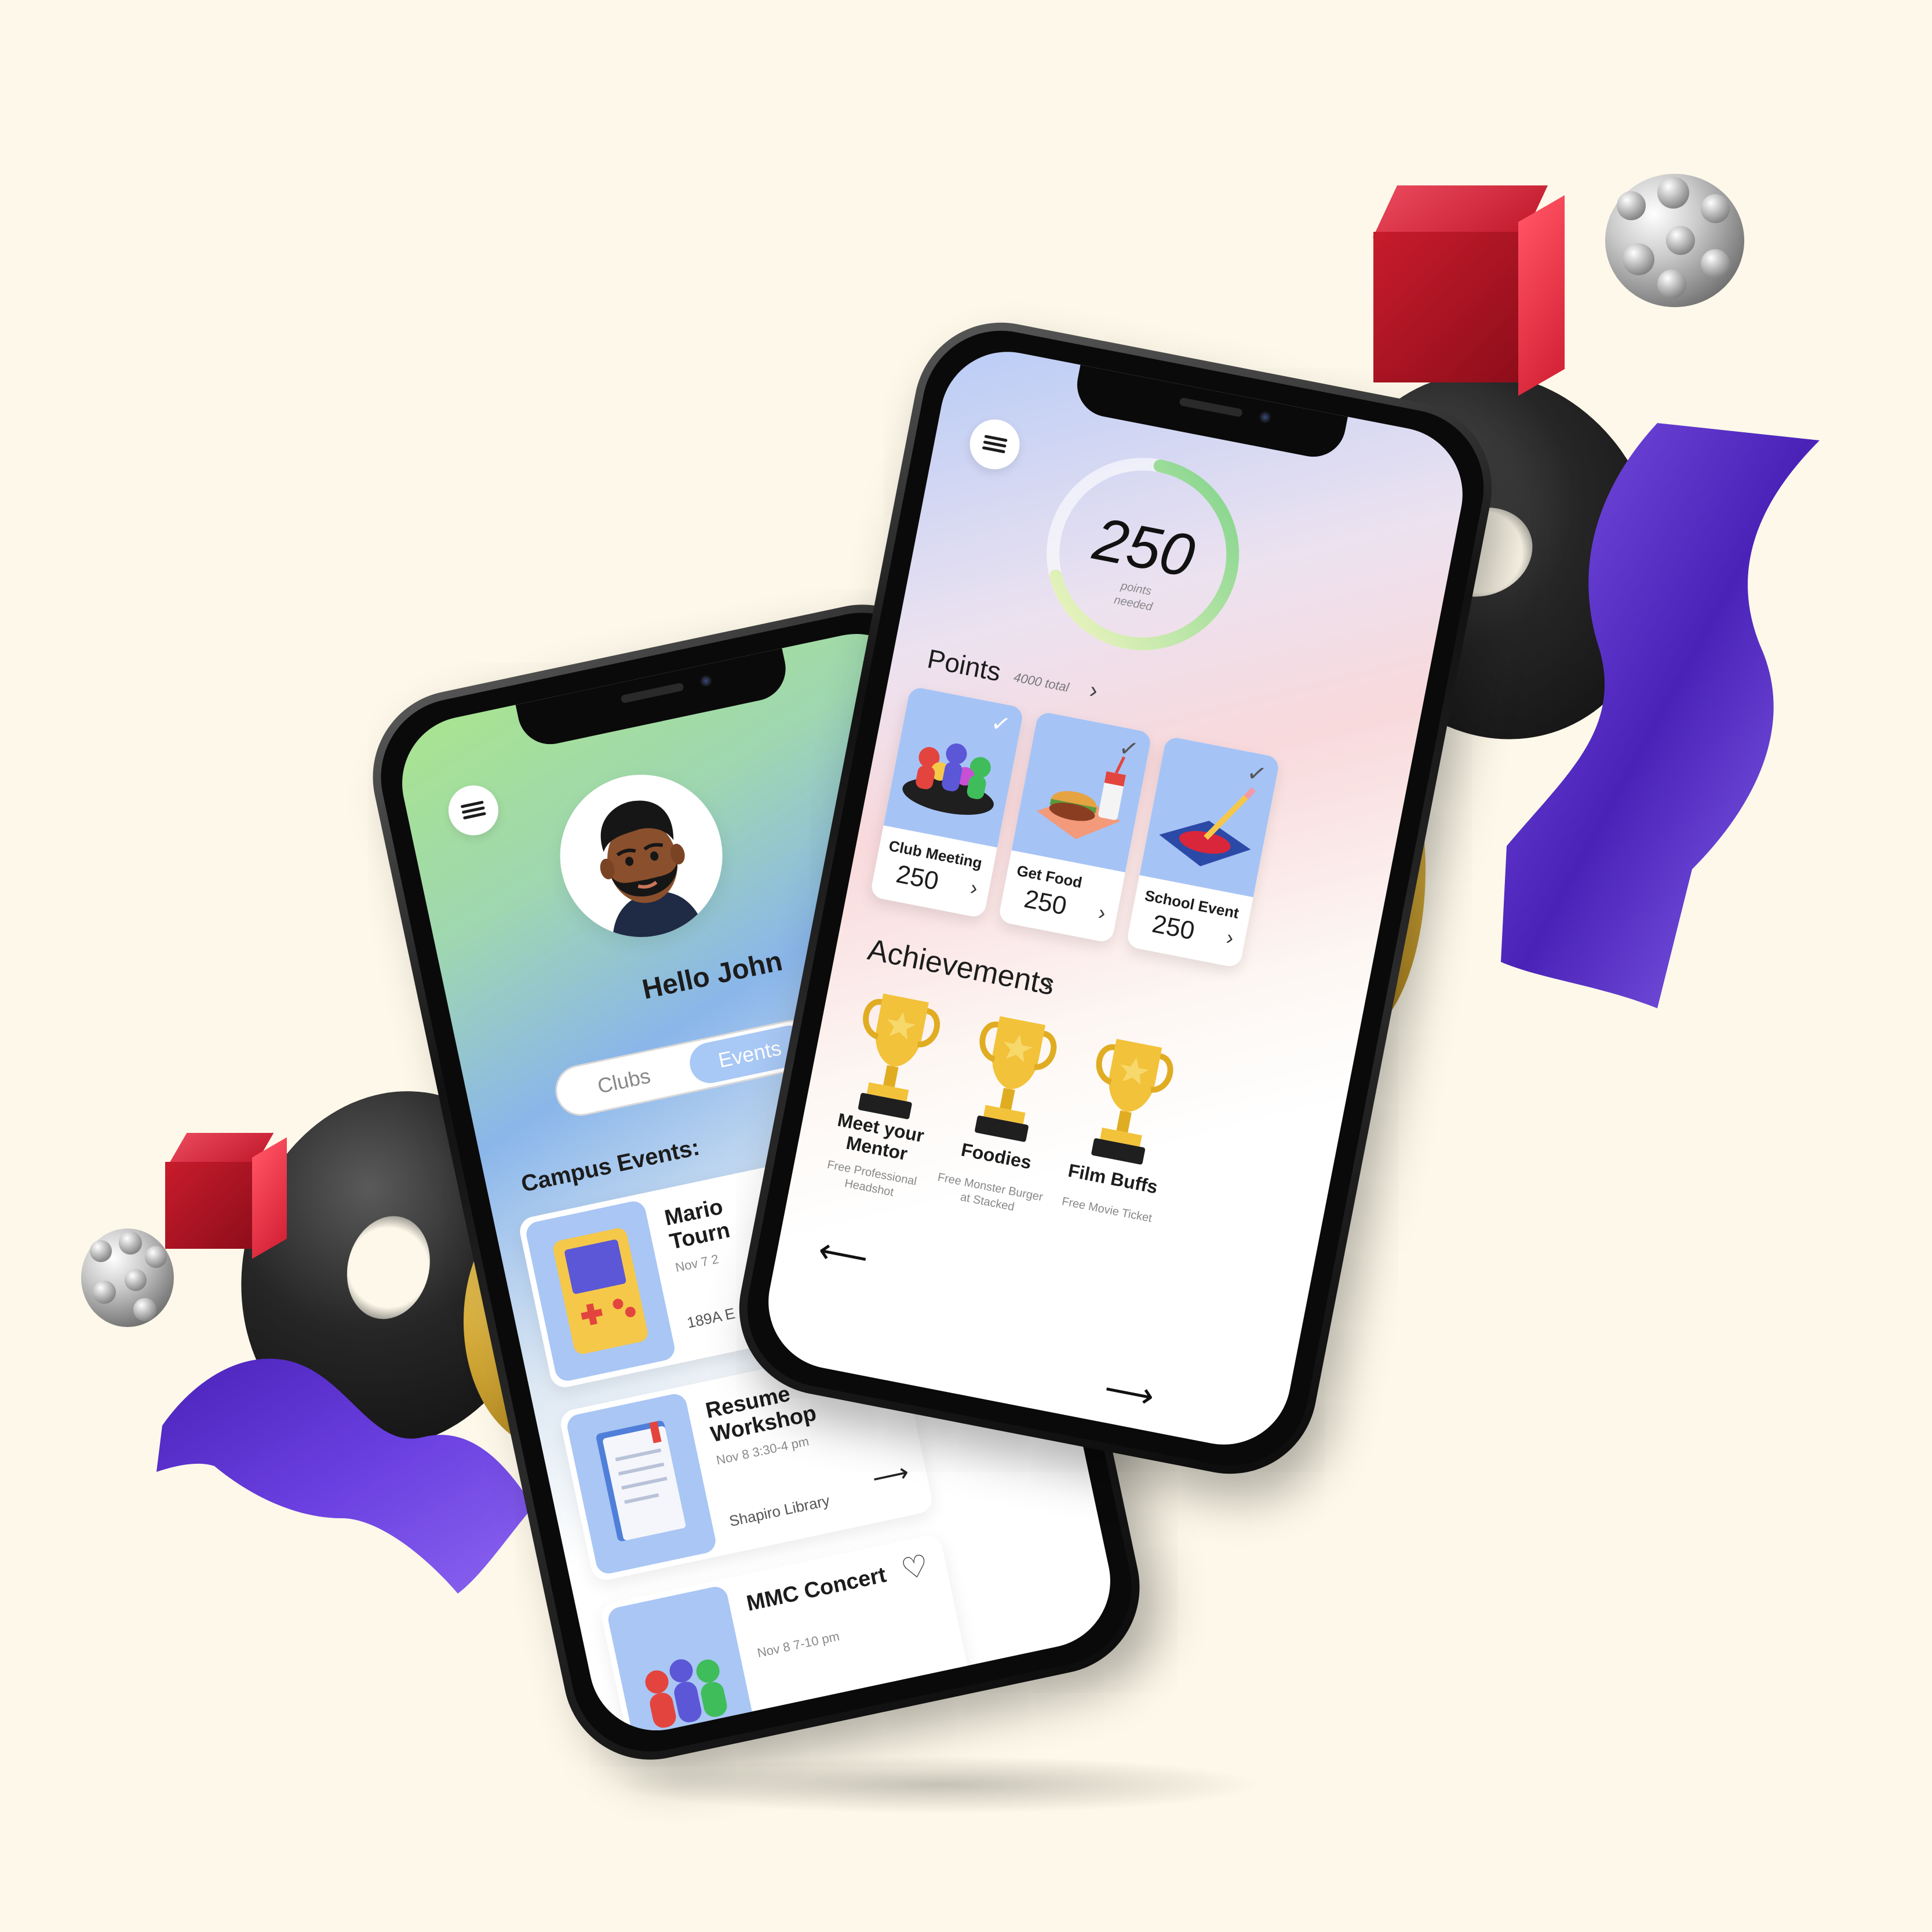 The height and width of the screenshot is (1932, 1932). What do you see at coordinates (127, 1278) in the screenshot?
I see `silver-ball-left` at bounding box center [127, 1278].